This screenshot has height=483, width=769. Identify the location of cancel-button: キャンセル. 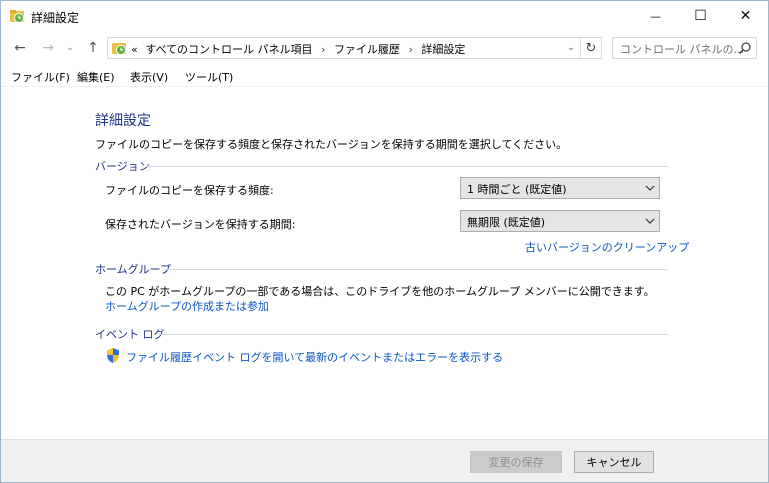
(614, 462).